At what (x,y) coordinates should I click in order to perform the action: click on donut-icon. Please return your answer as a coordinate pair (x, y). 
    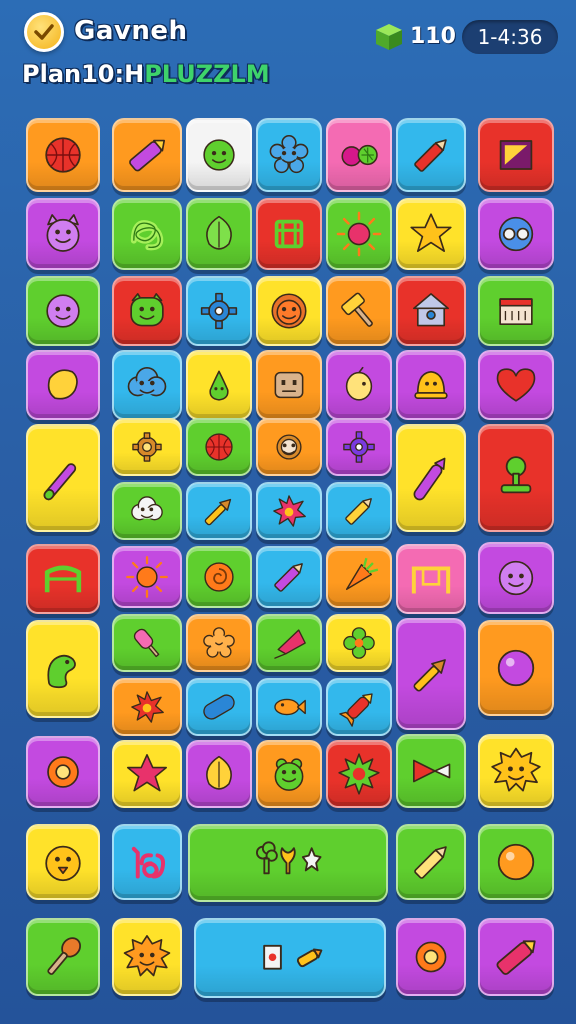
    Looking at the image, I should click on (289, 447).